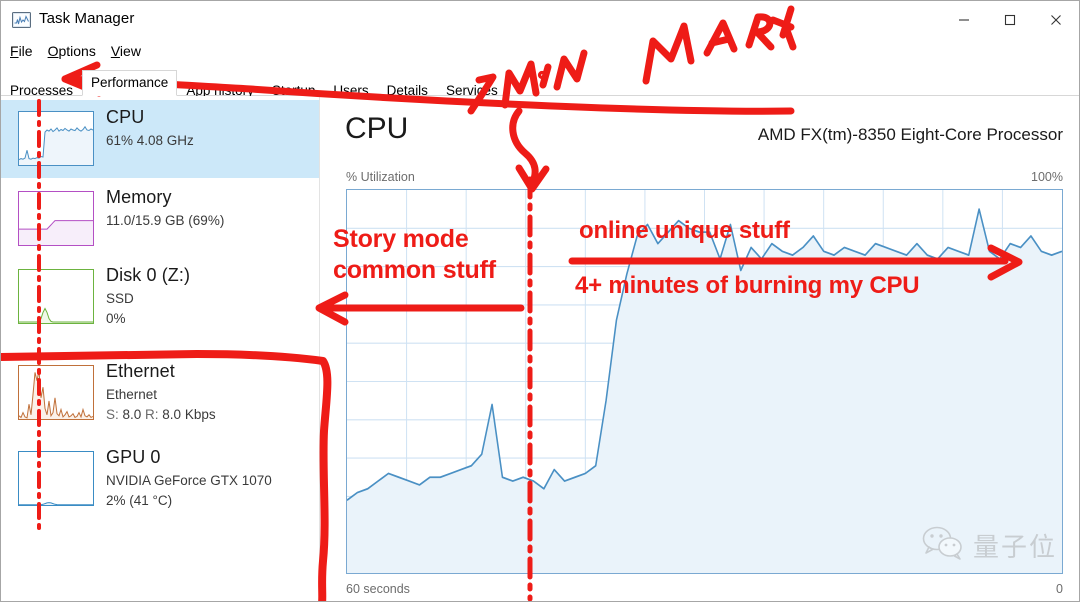 Image resolution: width=1080 pixels, height=602 pixels. I want to click on sidebar-item-cpu: CPU 61% 4.08 GHz, so click(160, 139).